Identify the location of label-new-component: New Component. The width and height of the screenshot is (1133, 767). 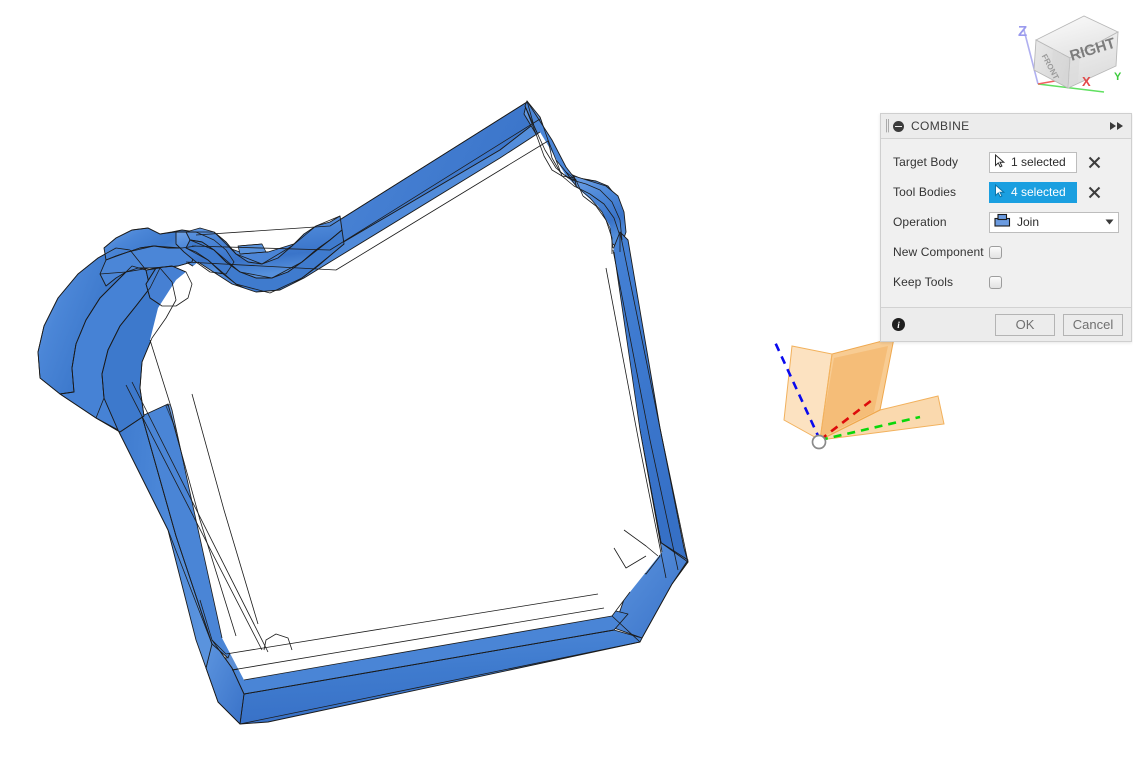
(938, 252).